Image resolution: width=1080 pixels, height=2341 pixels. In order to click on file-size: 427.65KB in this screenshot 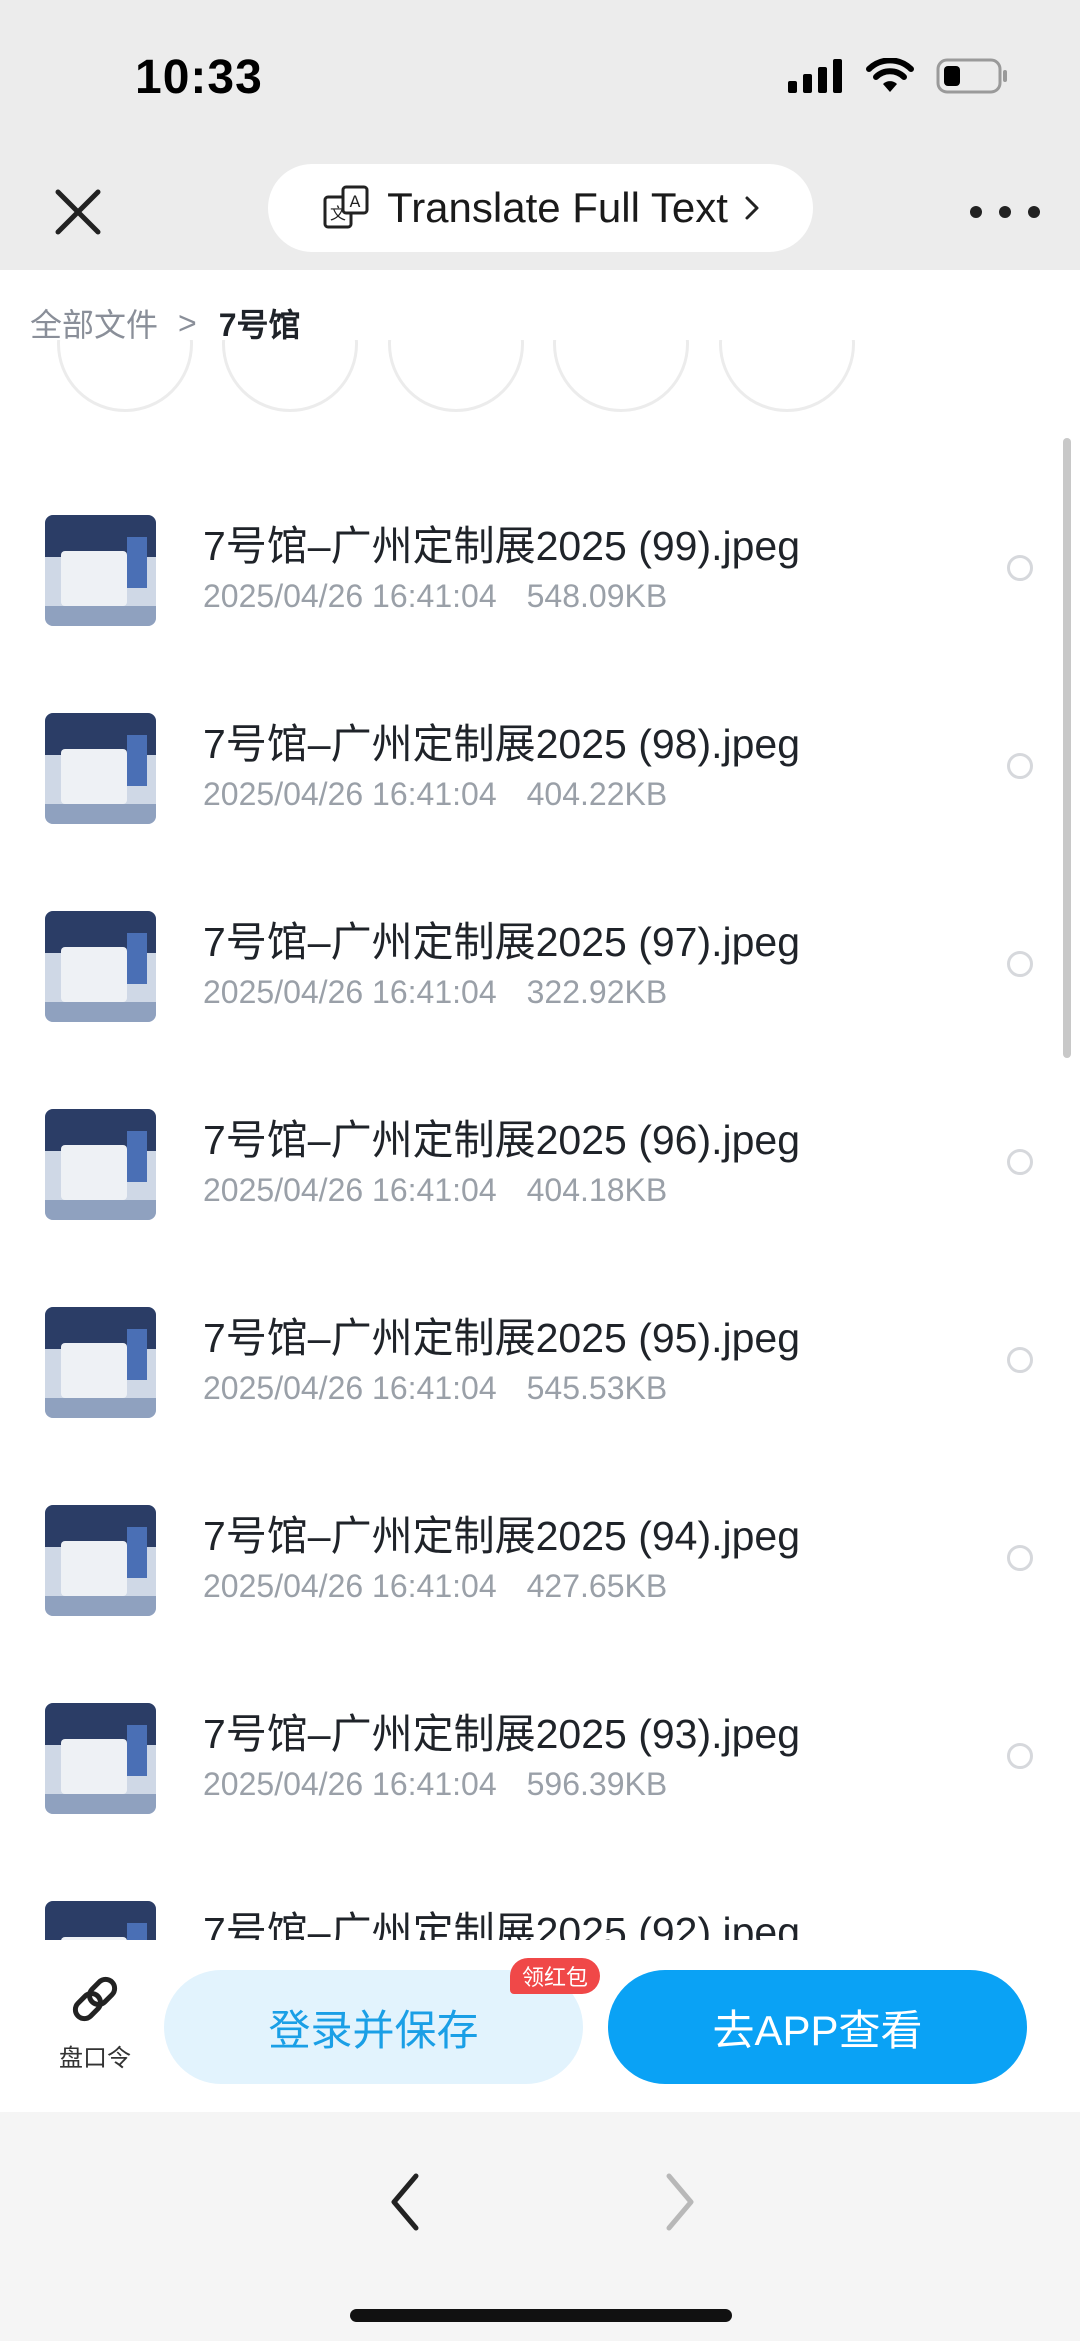, I will do `click(597, 1586)`.